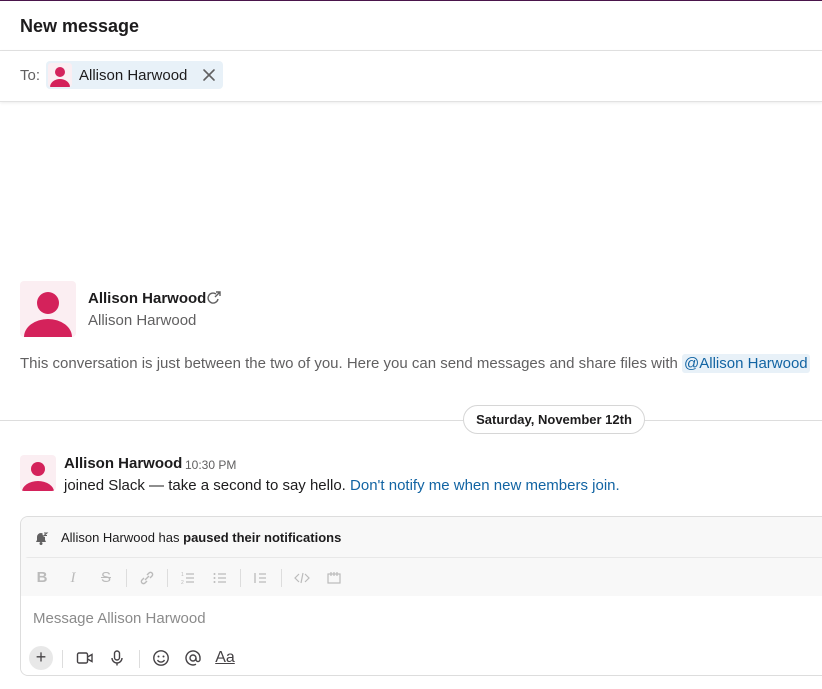 This screenshot has height=689, width=822. I want to click on svg-text: 2, so click(182, 583).